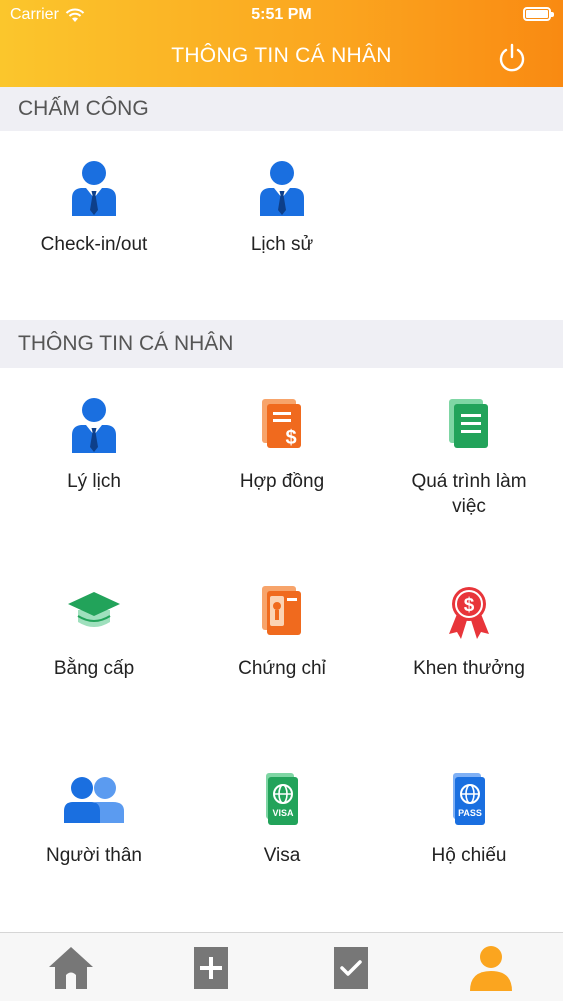  I want to click on passport-icon: PASS, so click(469, 799).